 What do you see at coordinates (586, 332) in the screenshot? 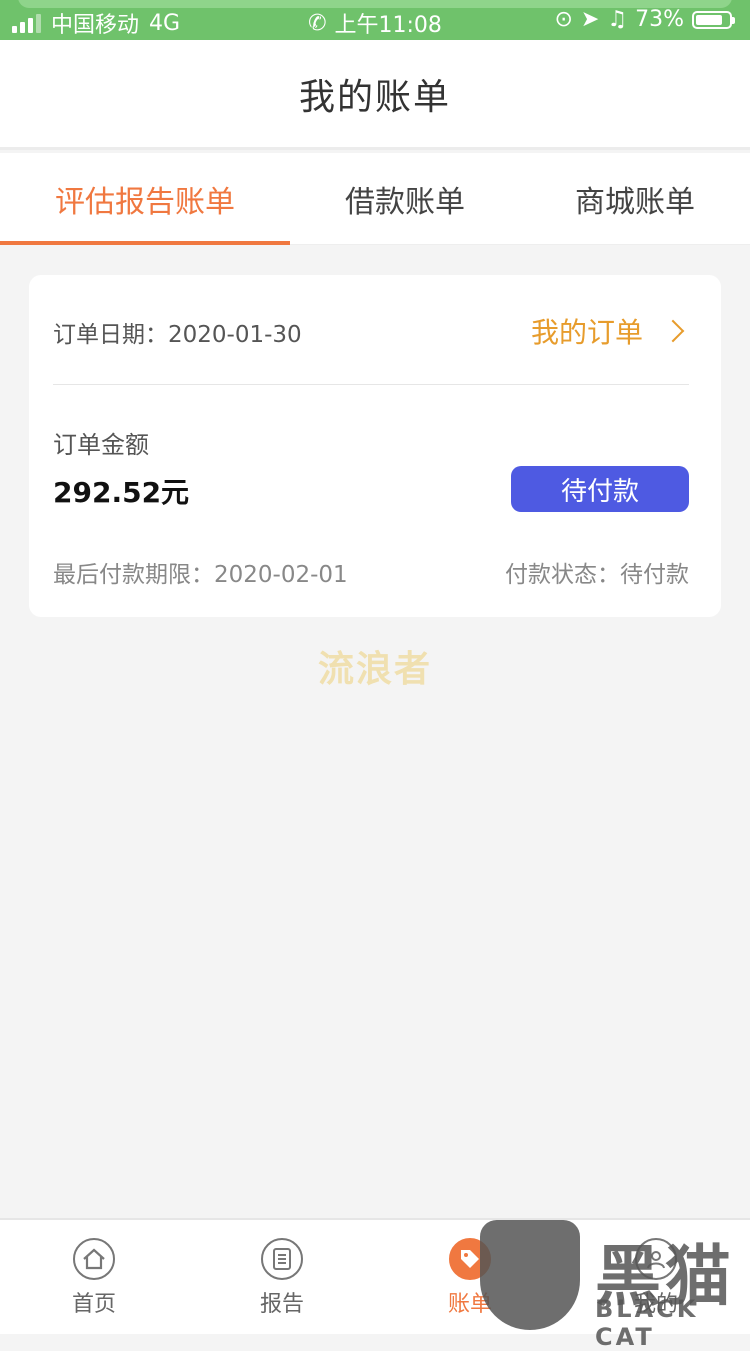
I see `my-order-label: 我的订单` at bounding box center [586, 332].